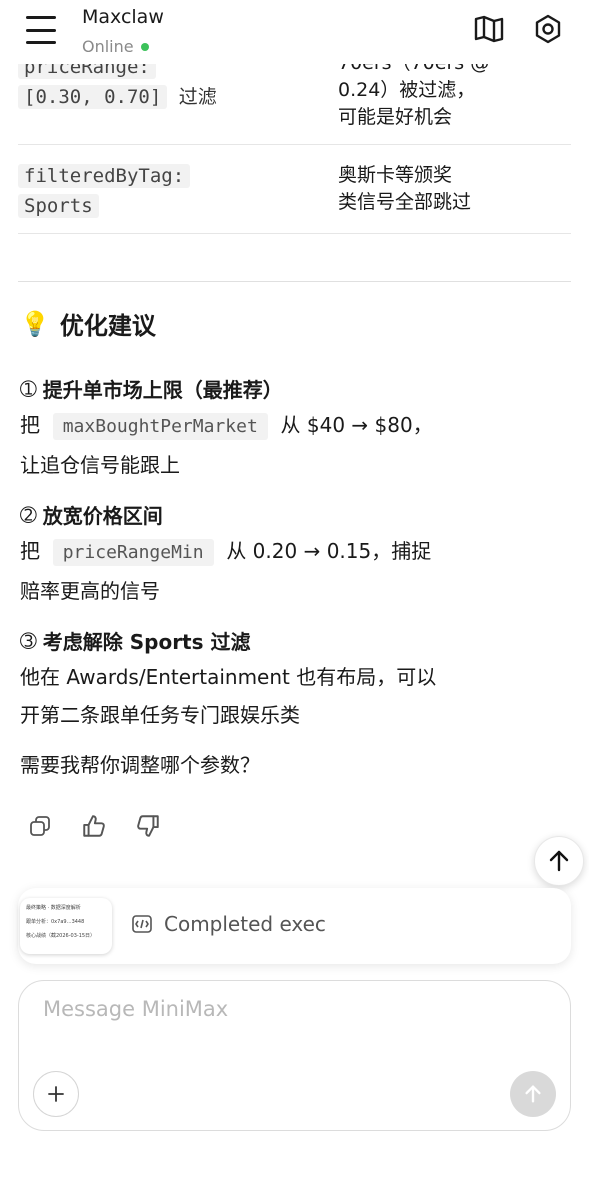 The height and width of the screenshot is (1199, 589). I want to click on code-span: Sports, so click(58, 206).